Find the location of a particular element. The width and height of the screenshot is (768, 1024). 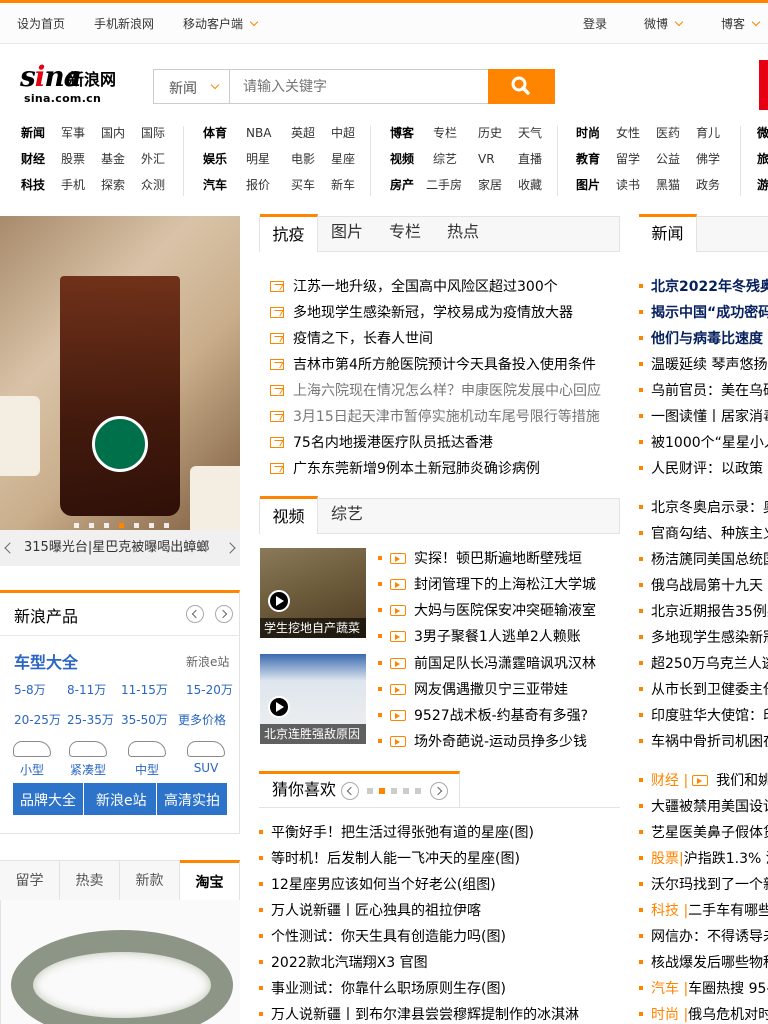

nav-link: 政务 is located at coordinates (708, 185).